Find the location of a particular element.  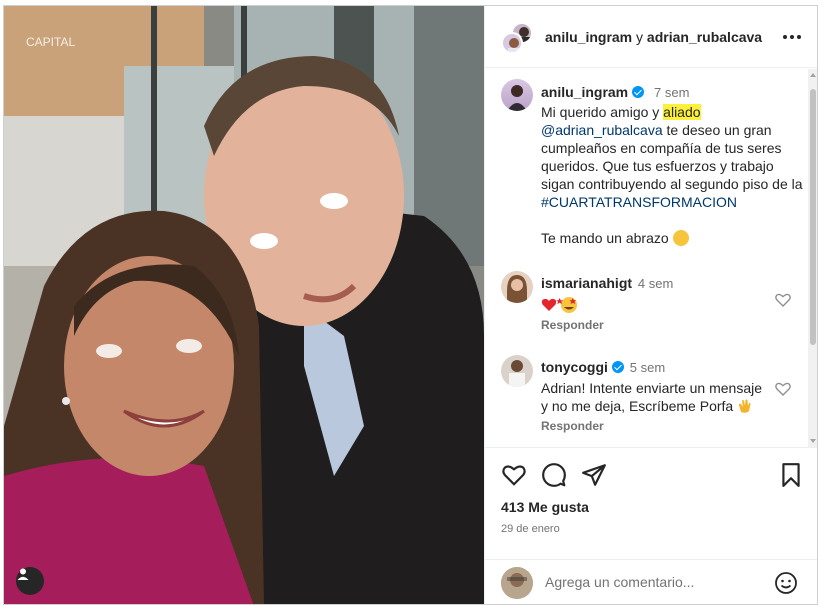

caption-text-part: Mi querido amigo y is located at coordinates (602, 112).